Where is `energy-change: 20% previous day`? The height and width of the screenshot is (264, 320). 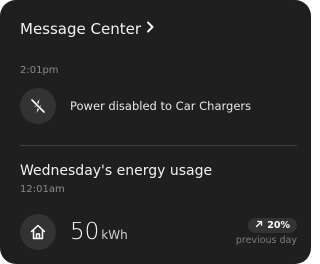 energy-change: 20% previous day is located at coordinates (266, 232).